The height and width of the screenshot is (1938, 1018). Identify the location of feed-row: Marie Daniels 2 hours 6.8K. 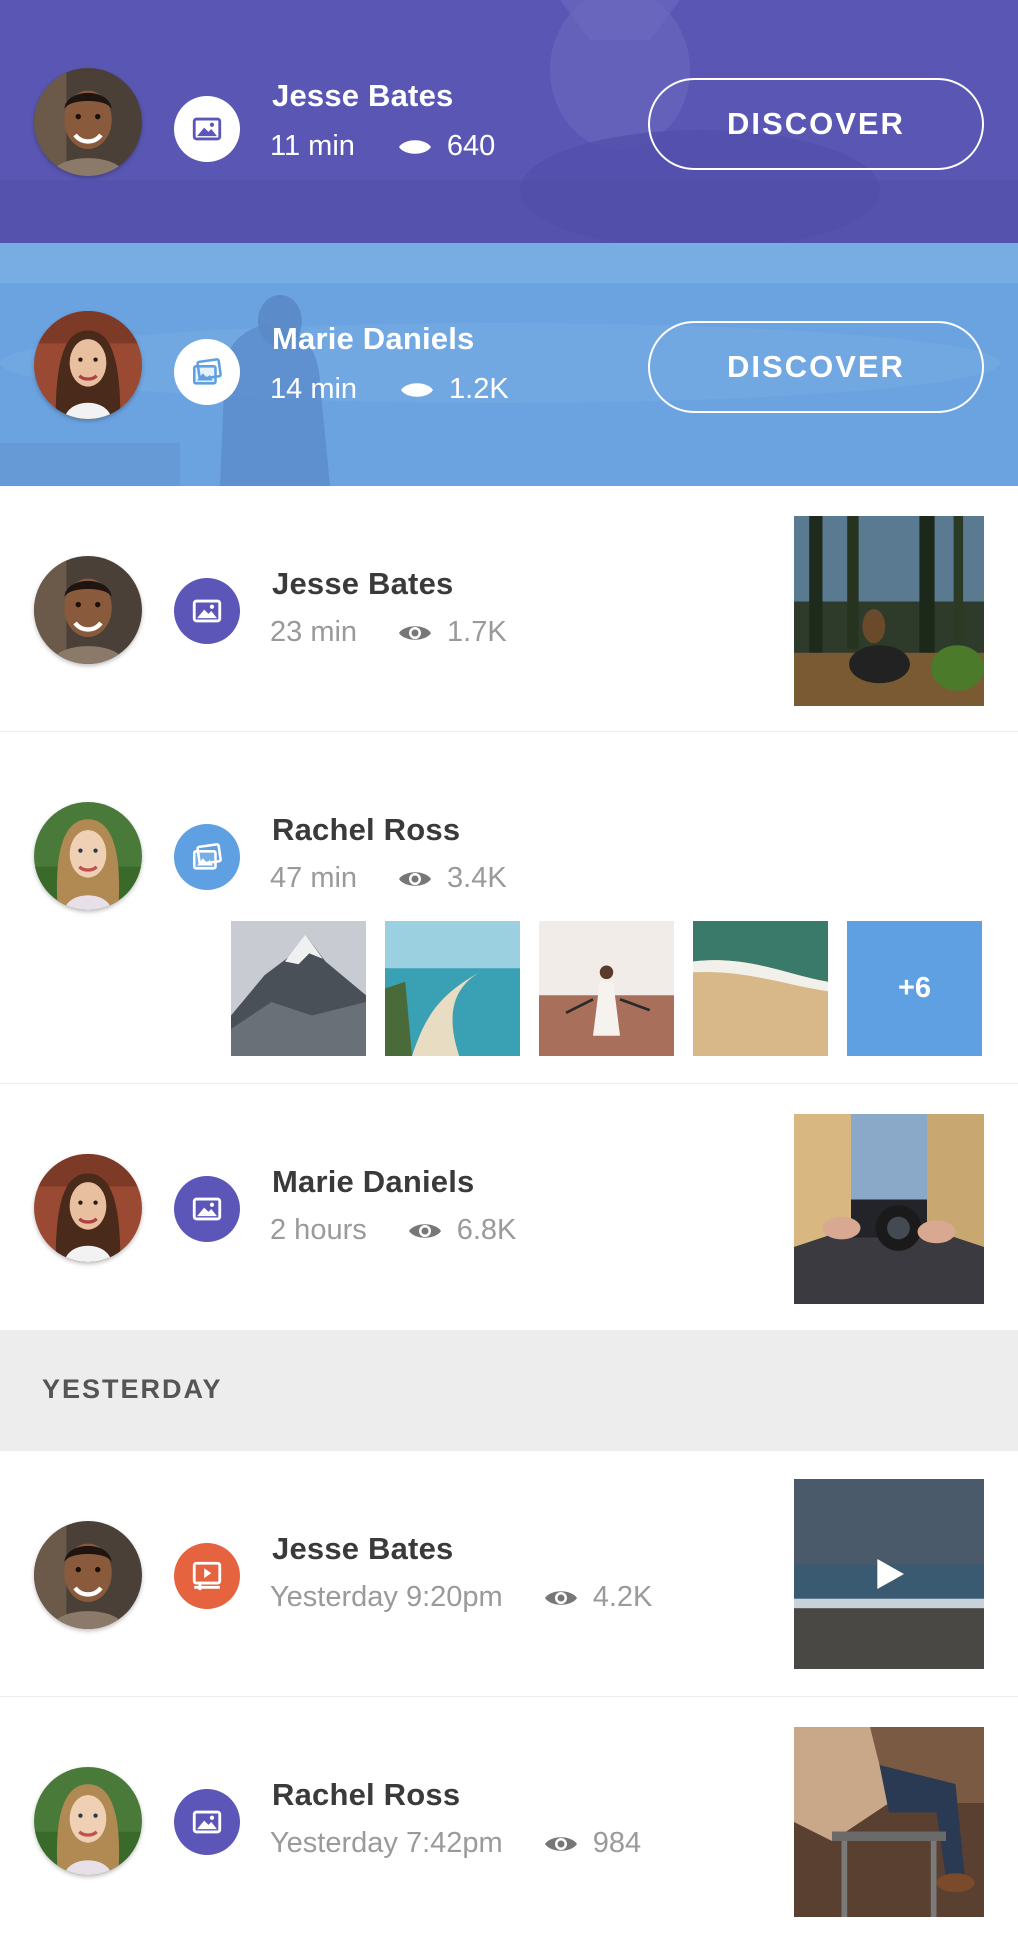
(509, 1207).